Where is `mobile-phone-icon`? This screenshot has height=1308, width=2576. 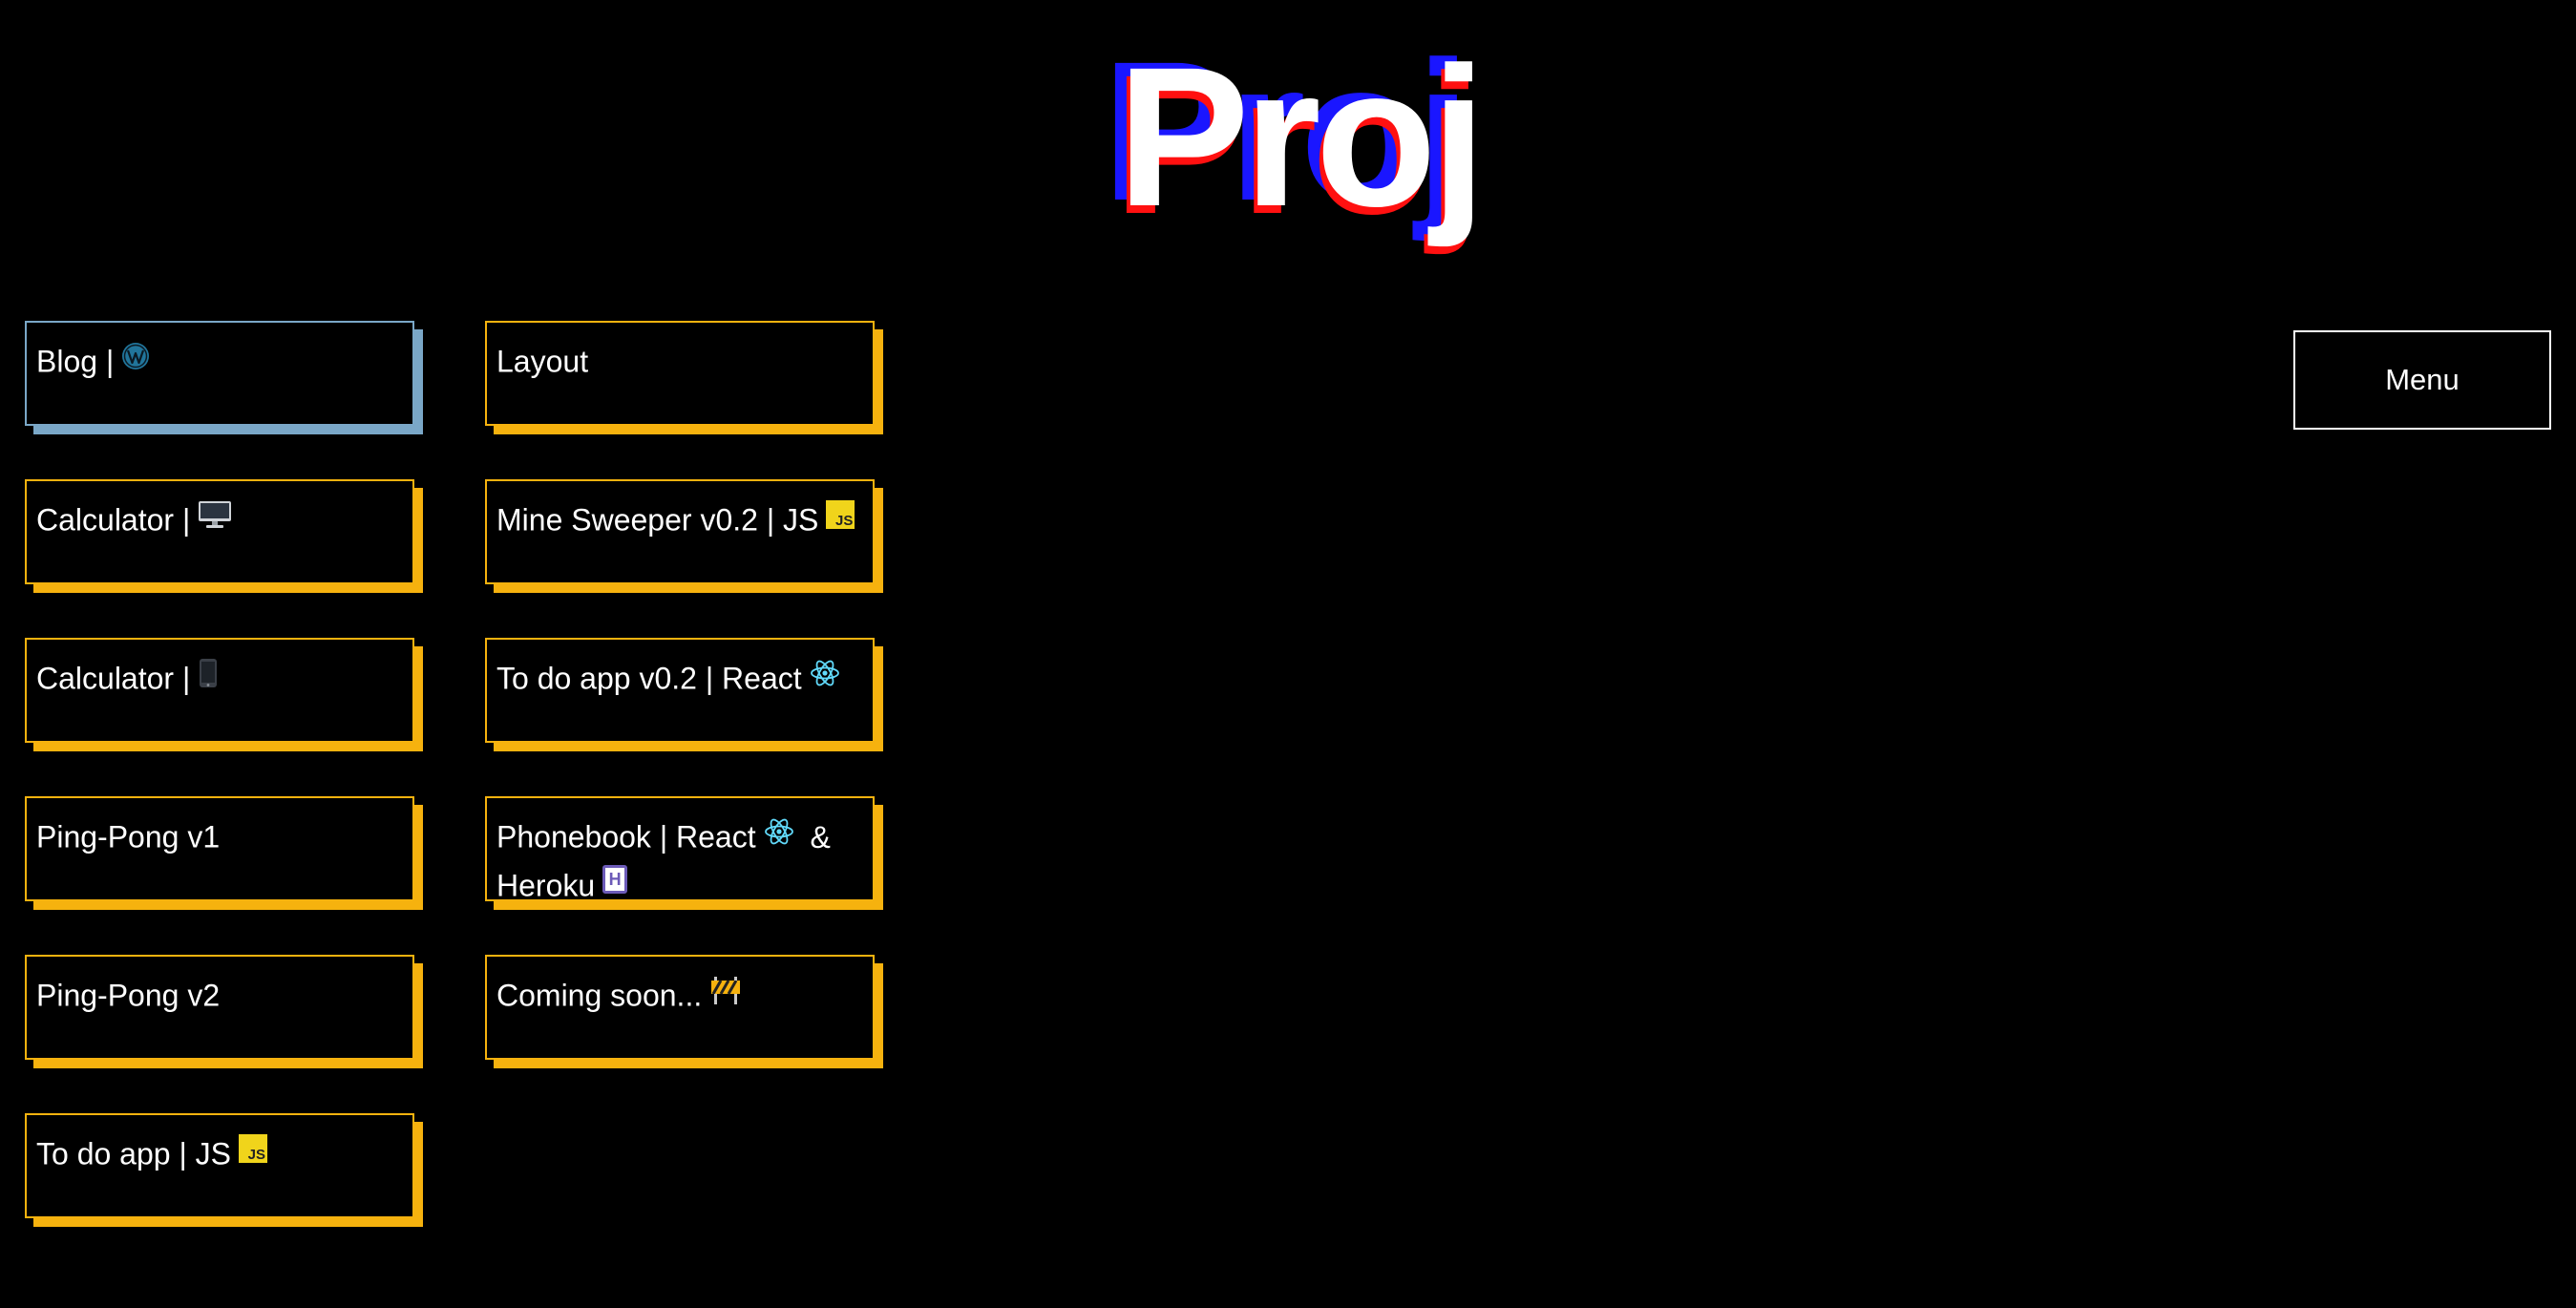
mobile-phone-icon is located at coordinates (209, 672).